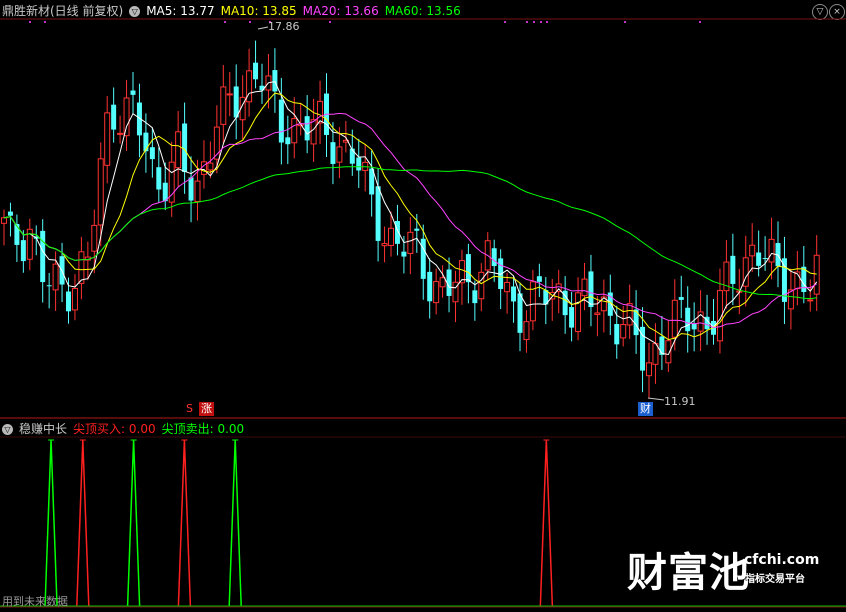  I want to click on zhang-badge: 涨, so click(206, 409).